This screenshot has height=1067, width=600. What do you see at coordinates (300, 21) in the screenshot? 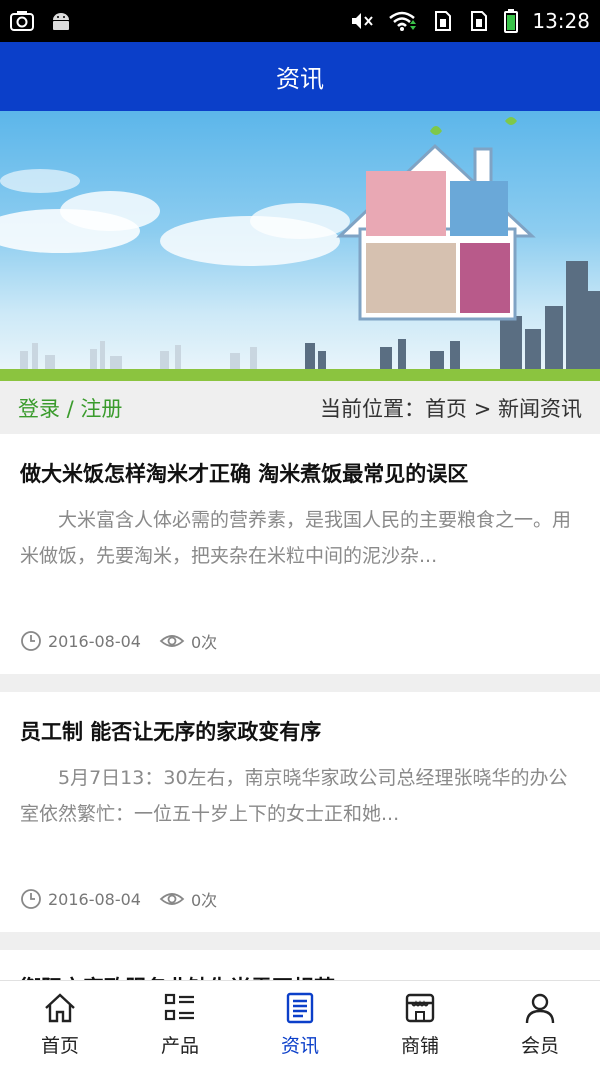
I see `status-bar: 13:28` at bounding box center [300, 21].